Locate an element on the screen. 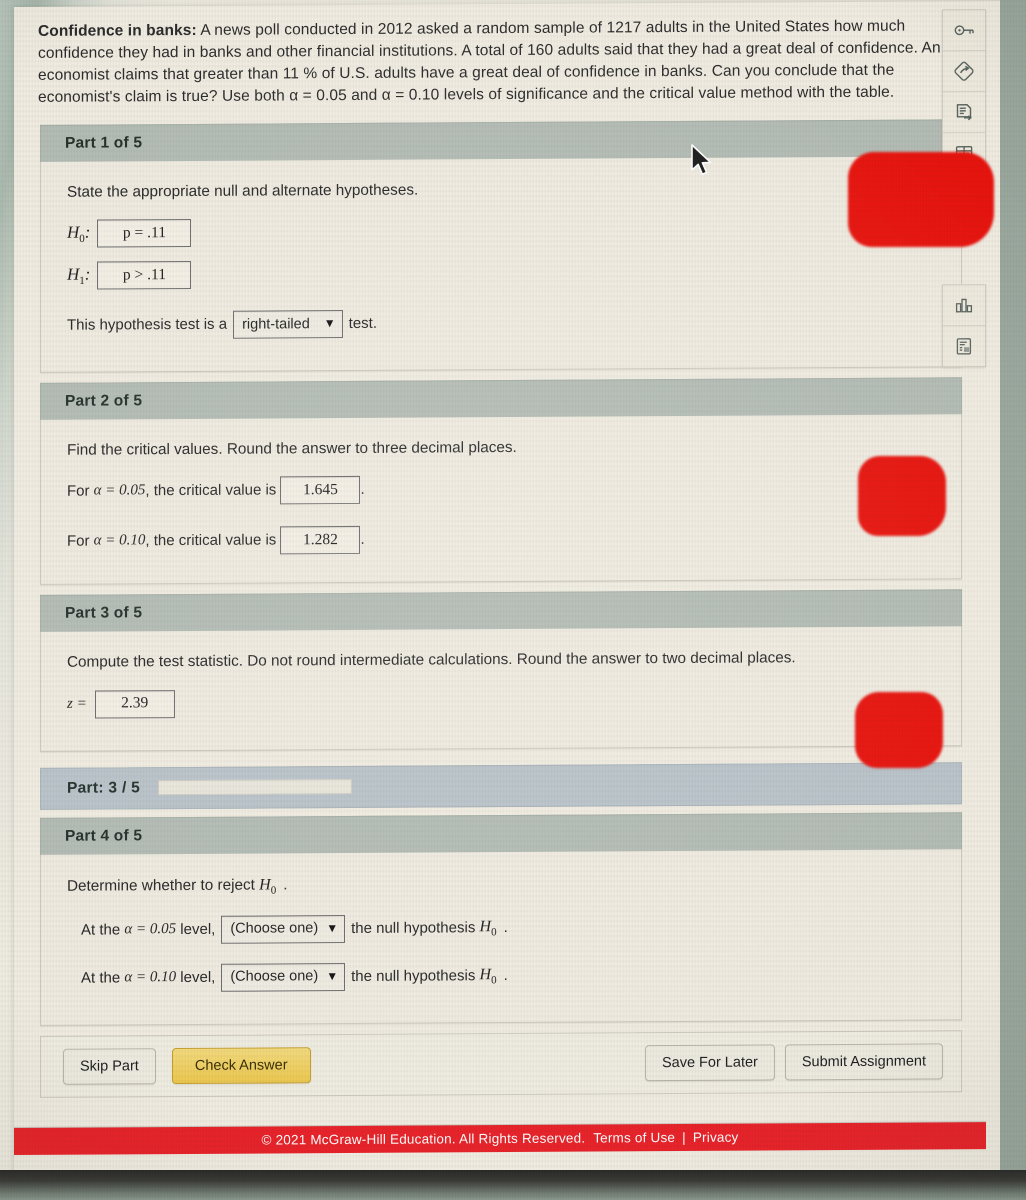 This screenshot has width=1026, height=1200. redaction-blob-part2 is located at coordinates (902, 496).